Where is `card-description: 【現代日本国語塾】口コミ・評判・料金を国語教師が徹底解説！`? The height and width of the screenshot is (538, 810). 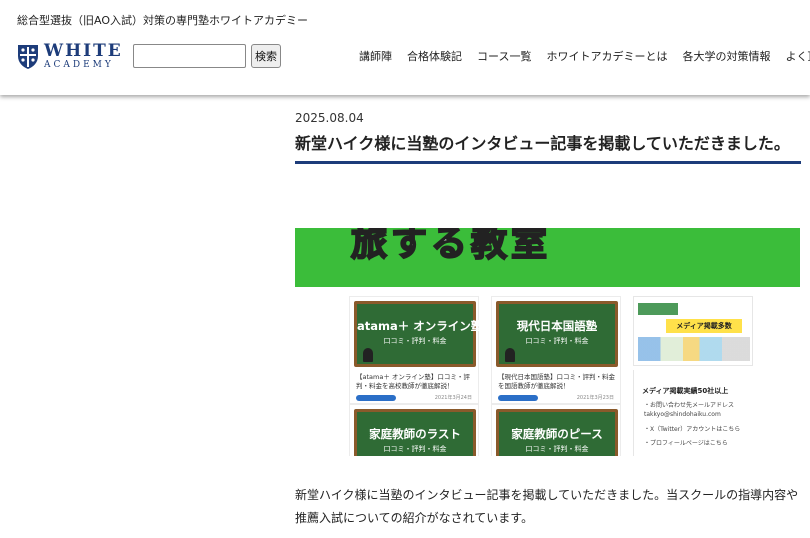
card-description: 【現代日本国語塾】口コミ・評判・料金を国語教師が徹底解説！ is located at coordinates (556, 381).